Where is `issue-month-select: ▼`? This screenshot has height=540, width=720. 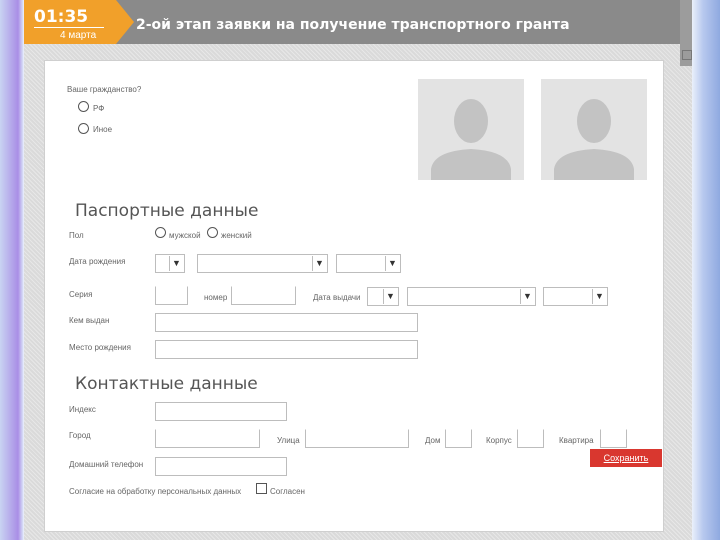 issue-month-select: ▼ is located at coordinates (471, 296).